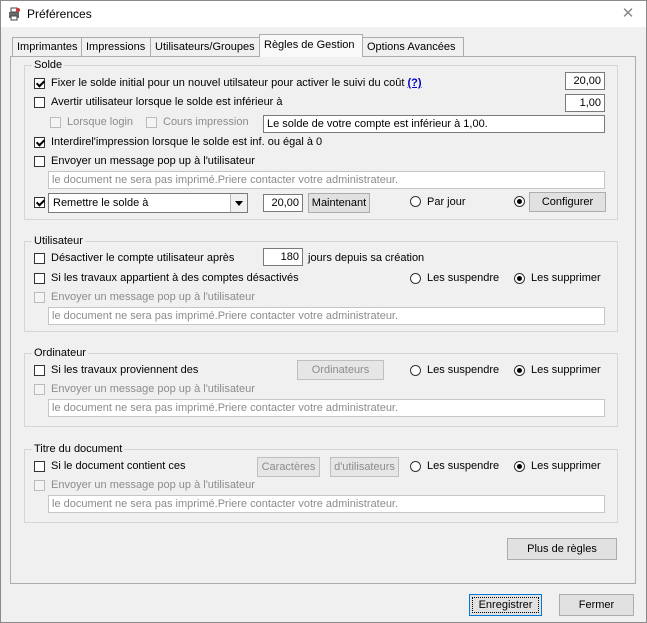  Describe the element at coordinates (519, 466) in the screenshot. I see `doc-delete-radio` at that location.